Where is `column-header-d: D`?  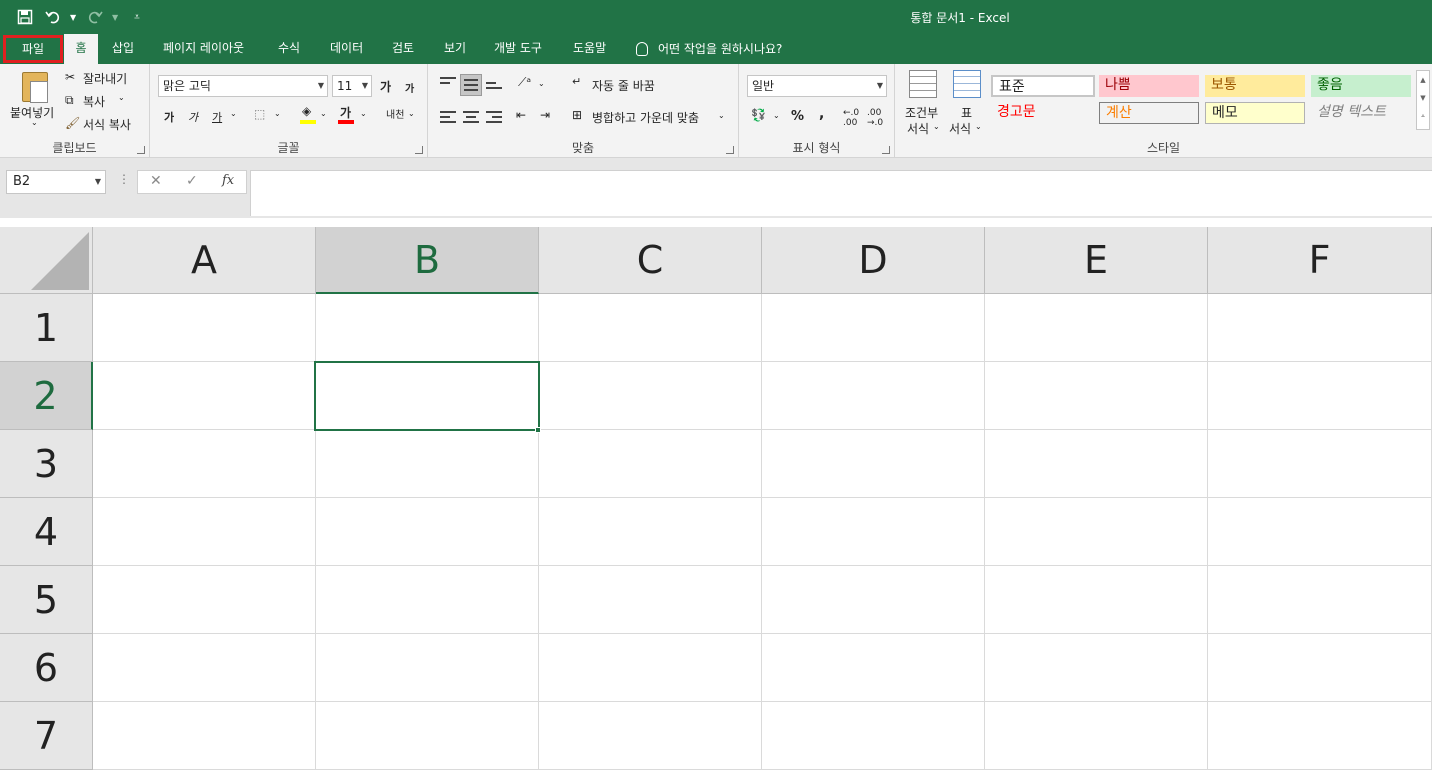
column-header-d: D is located at coordinates (873, 260).